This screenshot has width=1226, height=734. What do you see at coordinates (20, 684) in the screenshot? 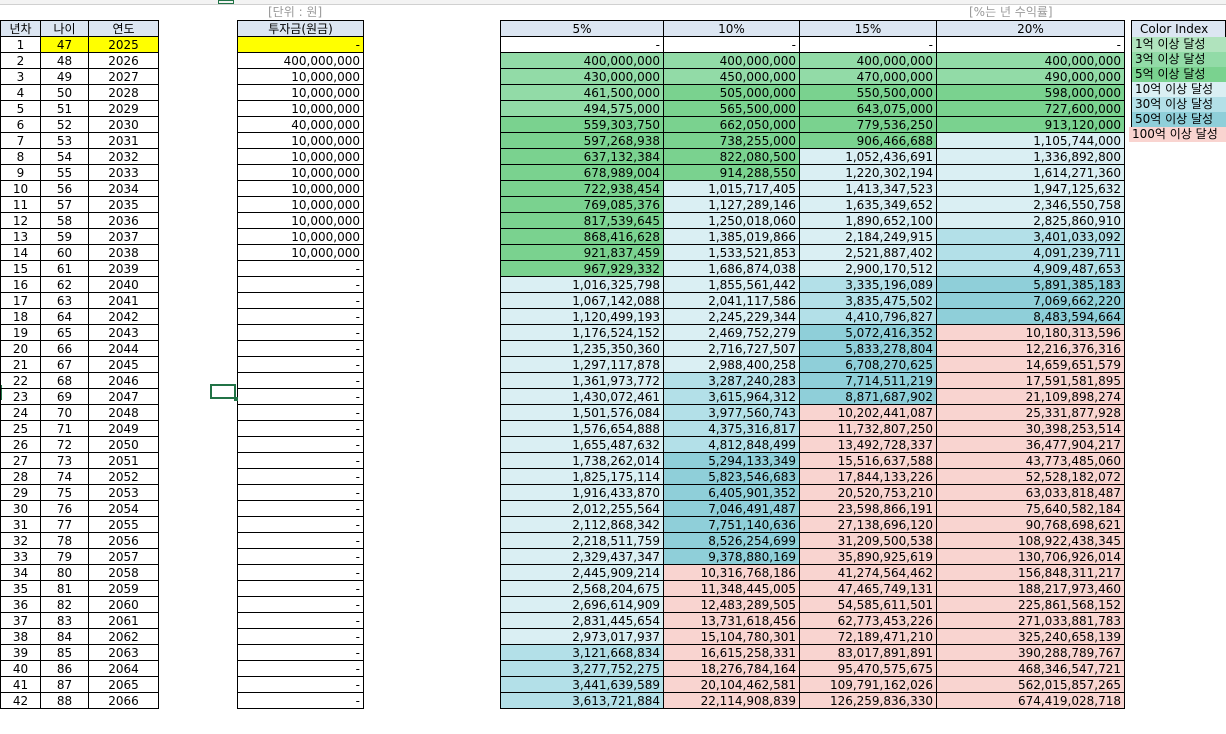
I see `year-number-cell: 41` at bounding box center [20, 684].